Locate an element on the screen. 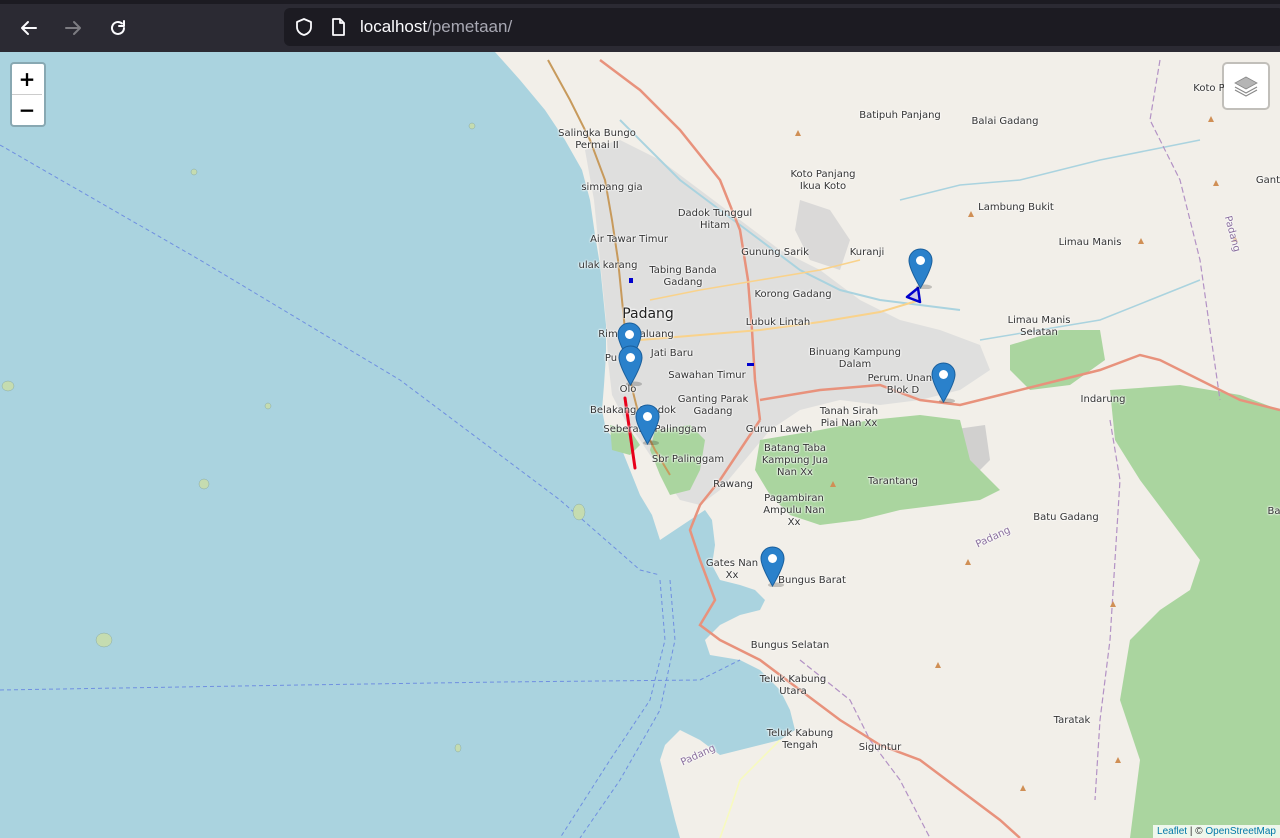 The image size is (1280, 838). layers-control-button is located at coordinates (1246, 86).